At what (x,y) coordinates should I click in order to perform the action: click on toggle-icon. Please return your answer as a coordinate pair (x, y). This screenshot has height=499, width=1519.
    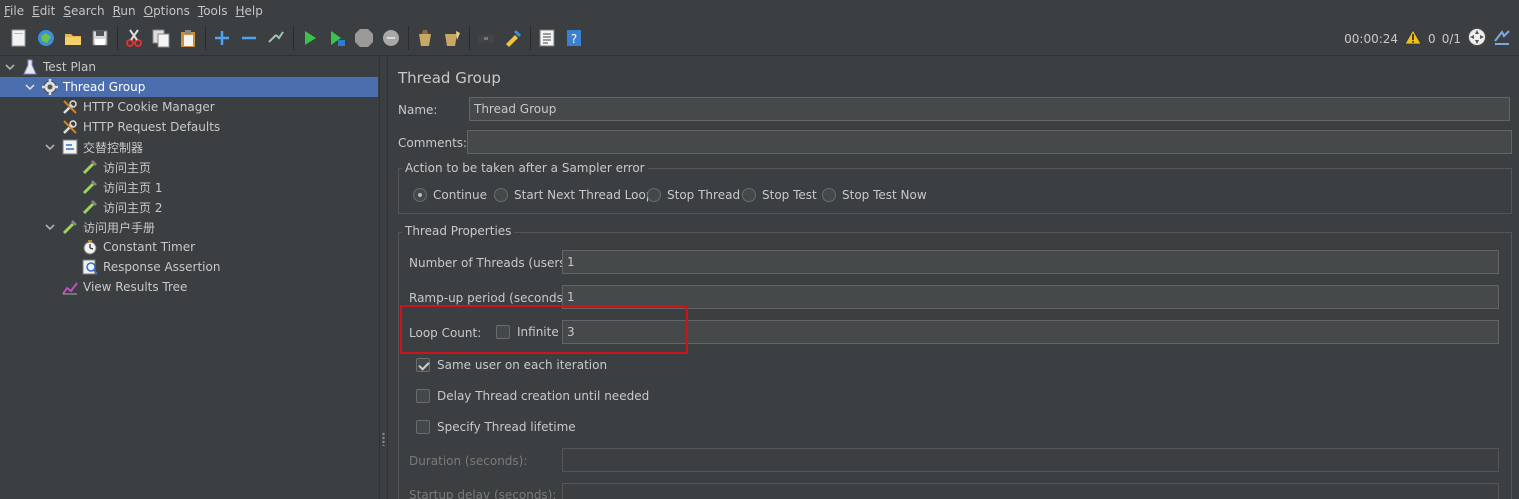
    Looking at the image, I should click on (276, 38).